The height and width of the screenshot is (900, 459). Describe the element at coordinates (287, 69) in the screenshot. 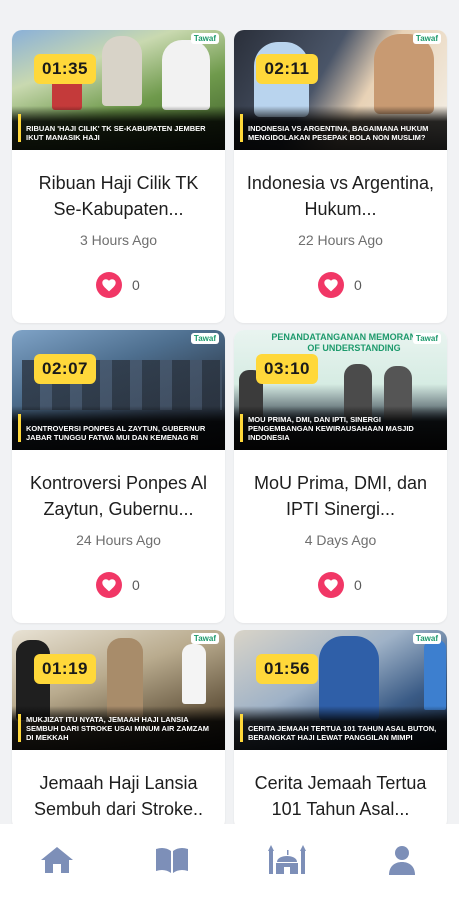

I see `duration-badge: 02:11` at that location.